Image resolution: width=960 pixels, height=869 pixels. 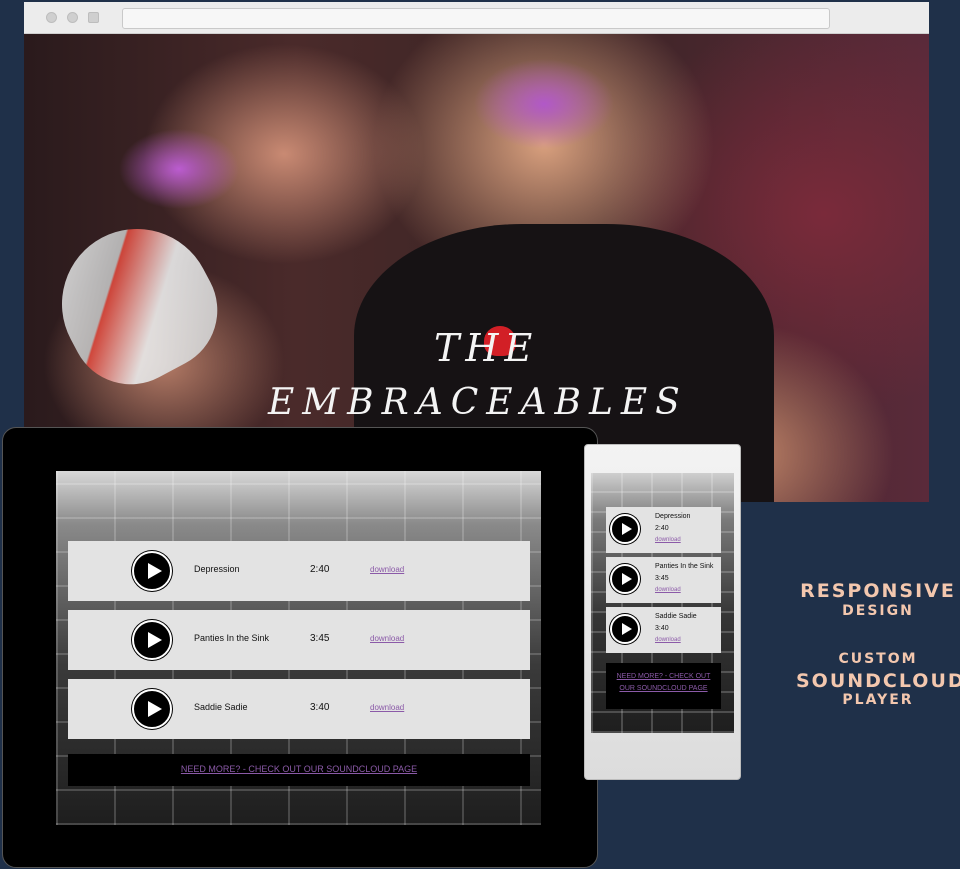 I want to click on browser-toolbar, so click(x=476, y=18).